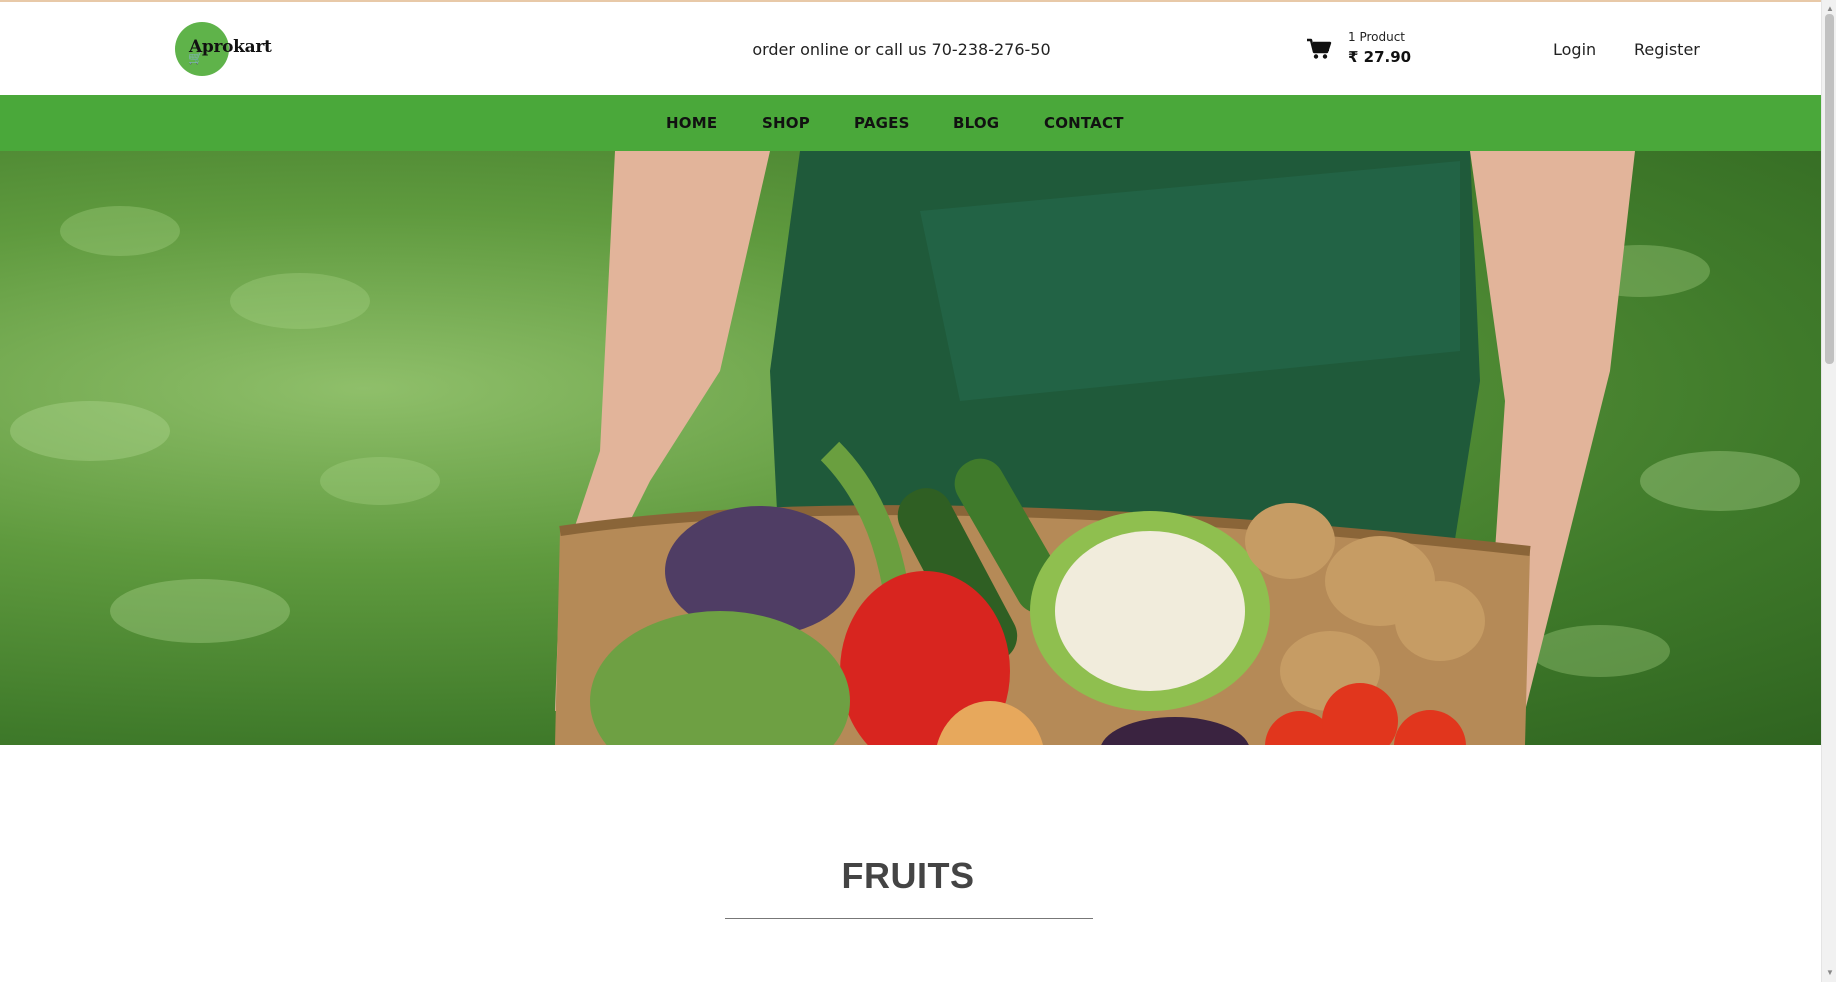 The width and height of the screenshot is (1836, 982). What do you see at coordinates (691, 123) in the screenshot?
I see `nav-item-home: HOME` at bounding box center [691, 123].